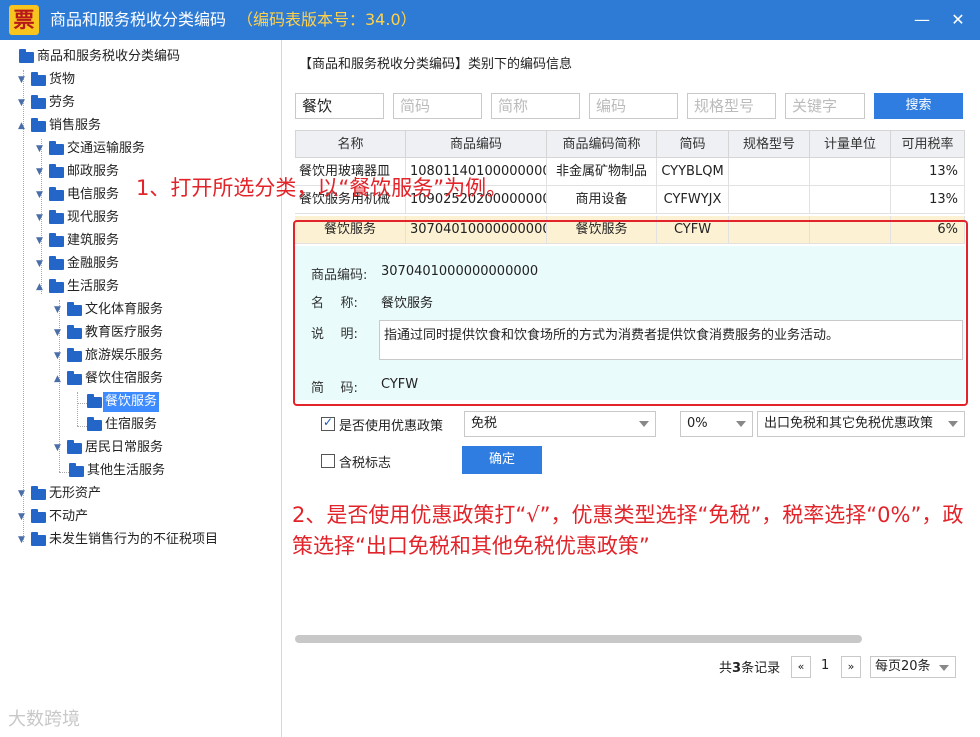 This screenshot has width=980, height=737. What do you see at coordinates (75, 493) in the screenshot?
I see `tree-node-label: 无形资产` at bounding box center [75, 493].